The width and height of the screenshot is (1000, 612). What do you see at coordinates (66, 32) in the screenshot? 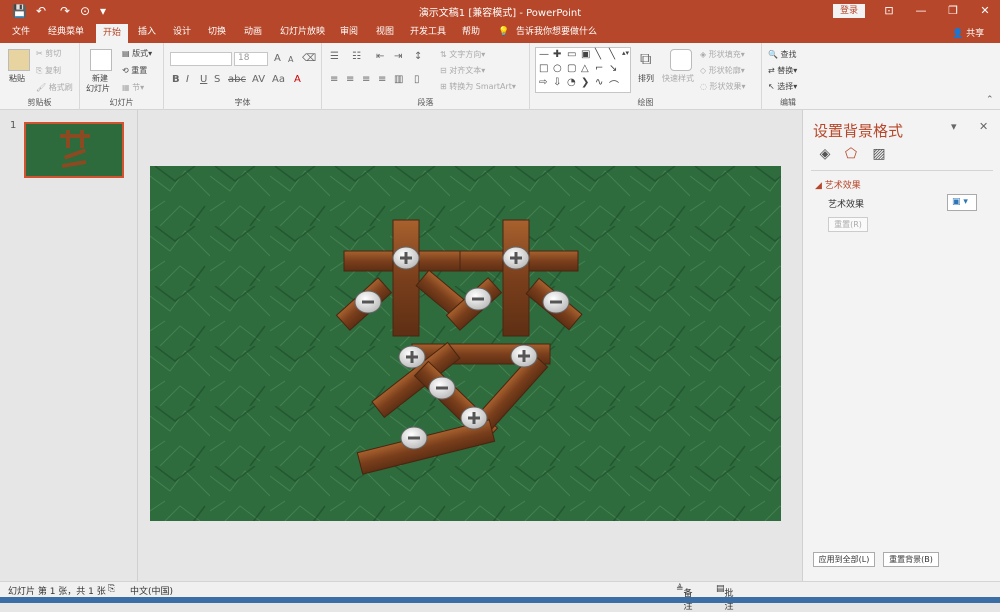
I see `tab-classic-menu: 经典菜单` at bounding box center [66, 32].